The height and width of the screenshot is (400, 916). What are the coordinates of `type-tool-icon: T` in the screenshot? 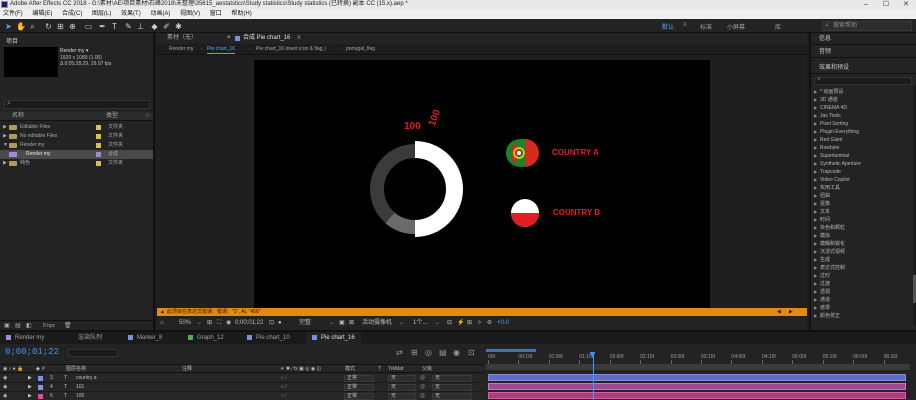 It's located at (114, 26).